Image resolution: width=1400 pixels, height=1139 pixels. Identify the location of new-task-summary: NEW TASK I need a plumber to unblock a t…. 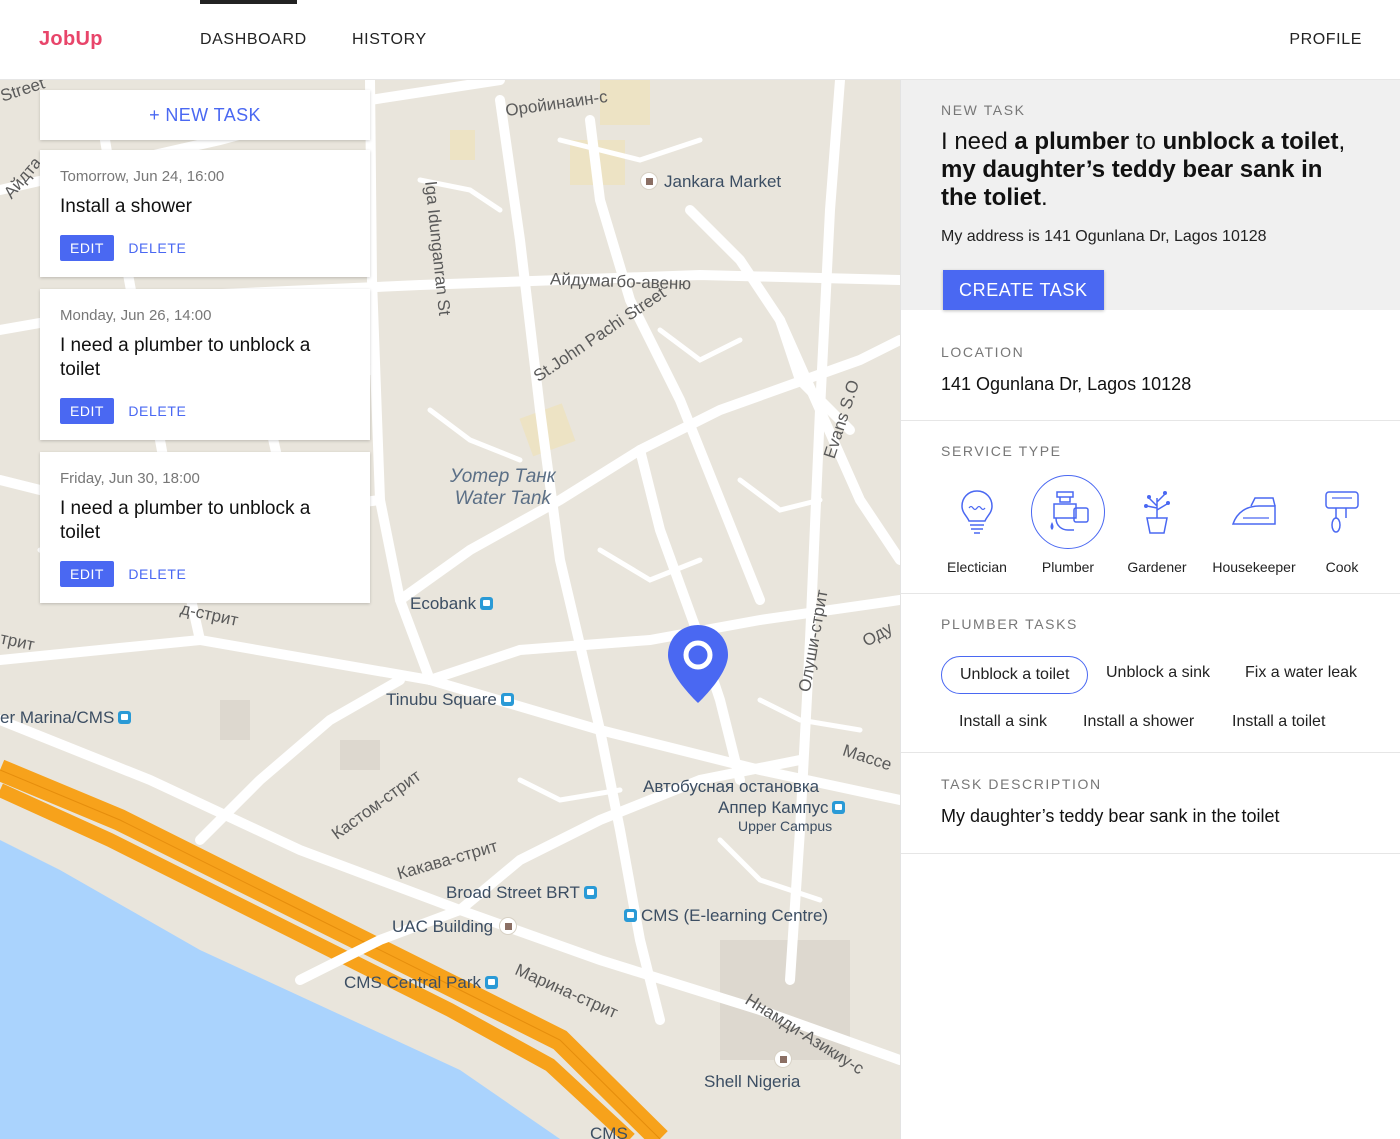
(1150, 195).